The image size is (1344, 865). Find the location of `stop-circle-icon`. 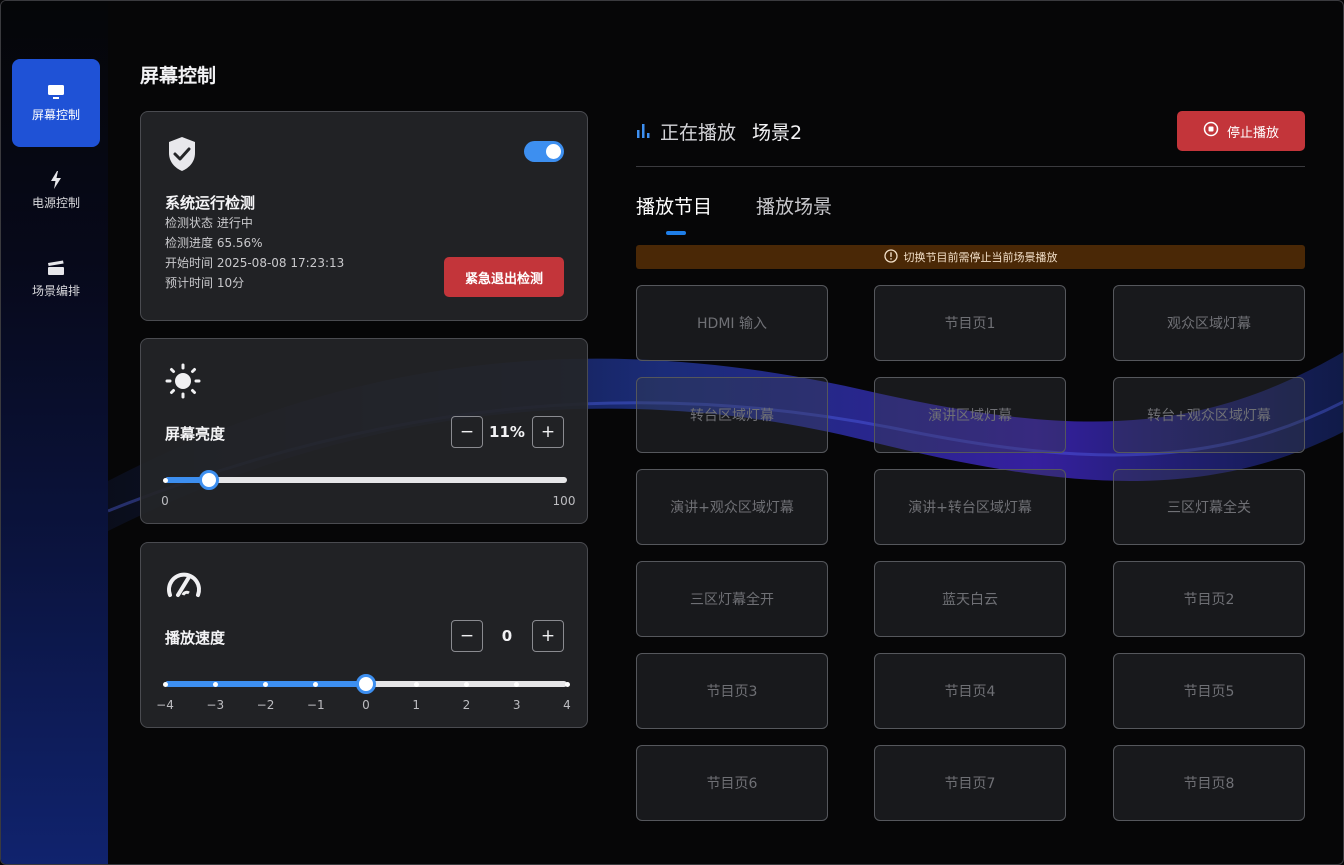

stop-circle-icon is located at coordinates (1211, 131).